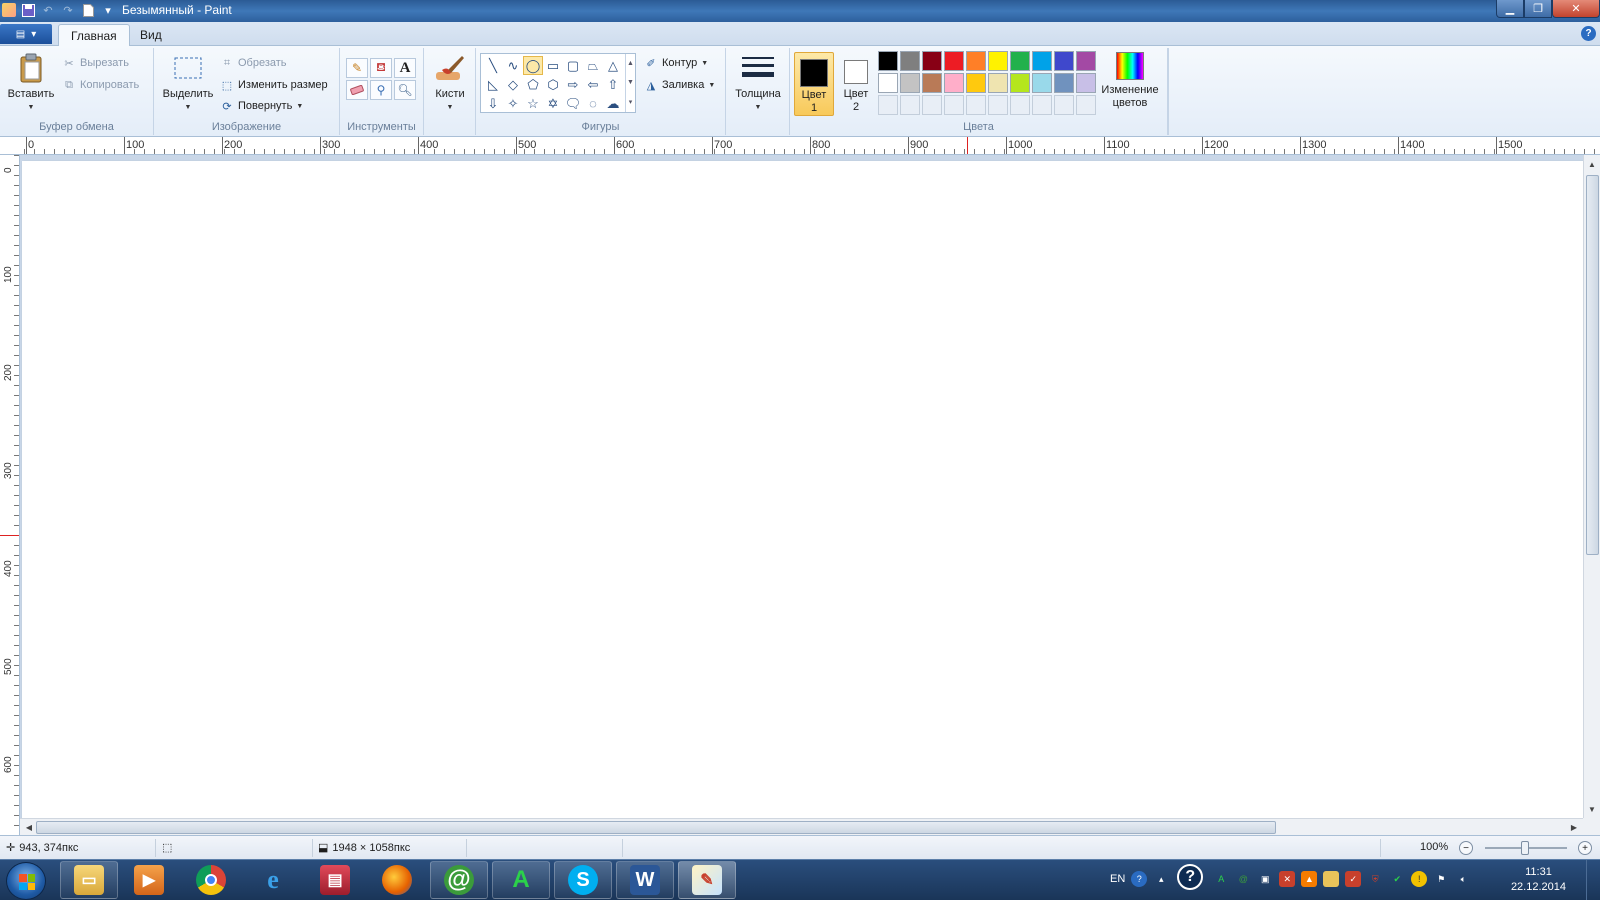 Image resolution: width=1600 pixels, height=900 pixels. Describe the element at coordinates (593, 84) in the screenshot. I see `left-arrow-shape-icon: ⇦` at that location.